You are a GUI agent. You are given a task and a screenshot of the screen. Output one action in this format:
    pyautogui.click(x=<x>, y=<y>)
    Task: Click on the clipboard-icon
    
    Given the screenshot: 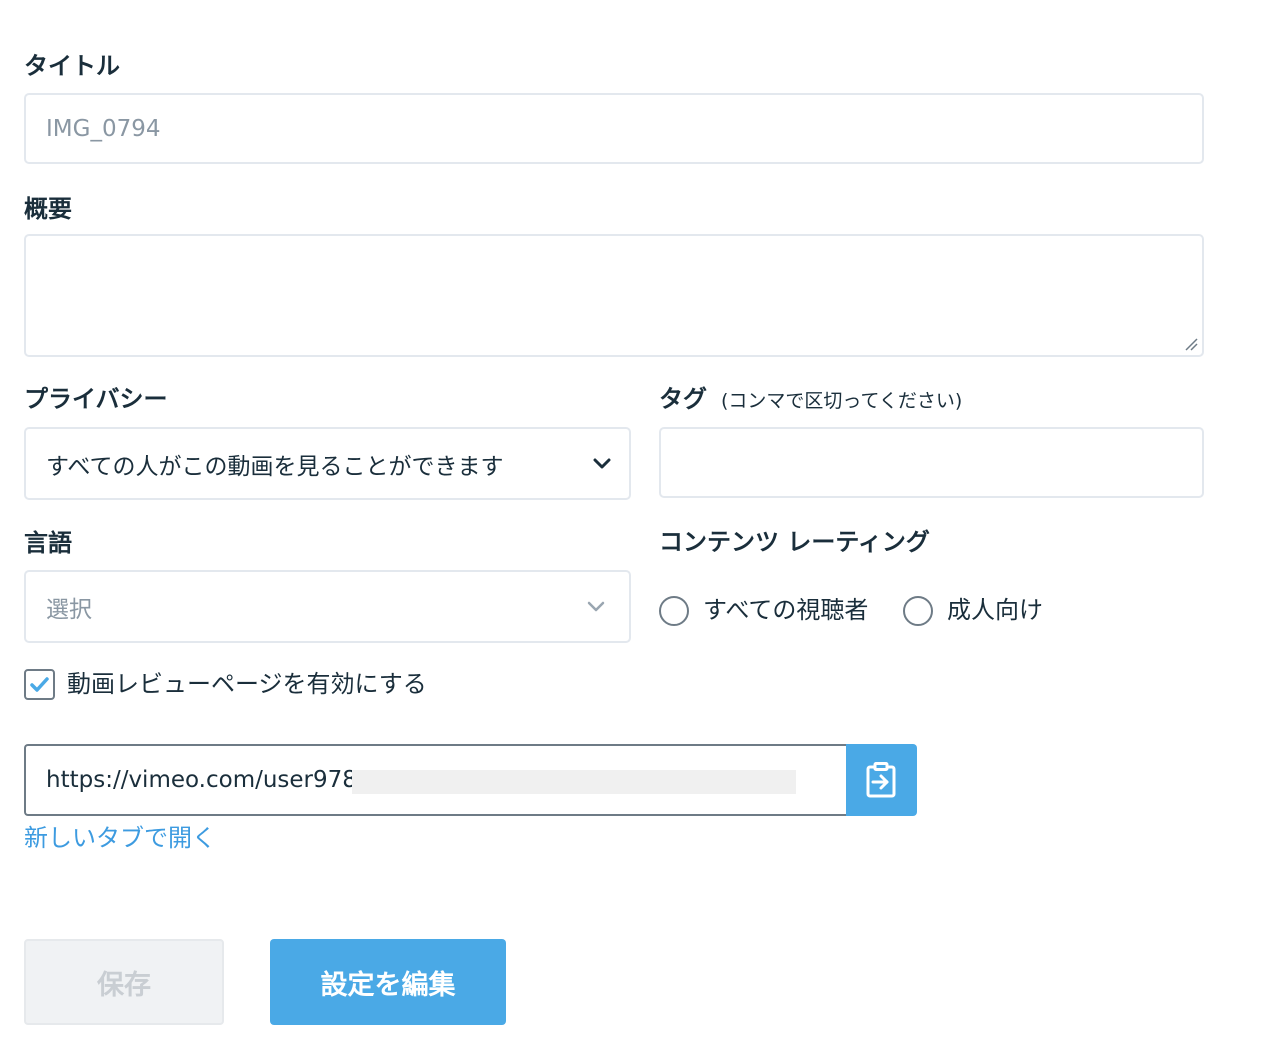 What is the action you would take?
    pyautogui.click(x=881, y=780)
    